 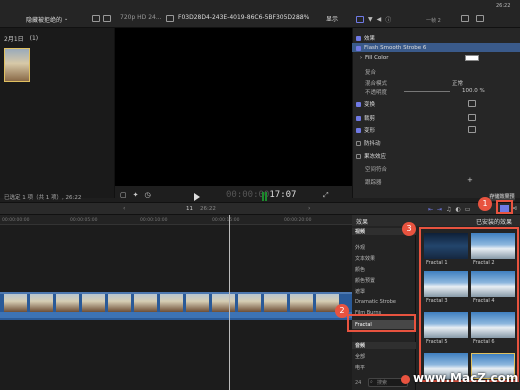 What do you see at coordinates (377, 58) in the screenshot?
I see `section-label: Fill Color` at bounding box center [377, 58].